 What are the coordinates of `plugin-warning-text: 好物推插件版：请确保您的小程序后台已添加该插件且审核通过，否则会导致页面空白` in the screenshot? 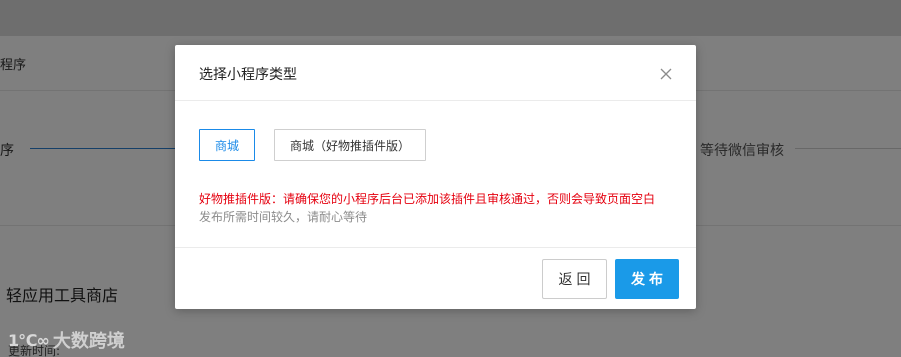 It's located at (427, 199).